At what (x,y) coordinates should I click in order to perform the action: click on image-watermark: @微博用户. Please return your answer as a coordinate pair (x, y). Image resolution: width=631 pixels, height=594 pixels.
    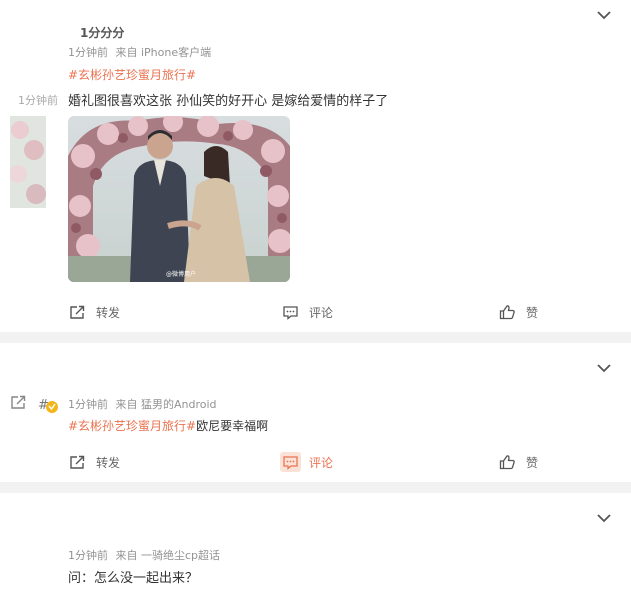
    Looking at the image, I should click on (181, 274).